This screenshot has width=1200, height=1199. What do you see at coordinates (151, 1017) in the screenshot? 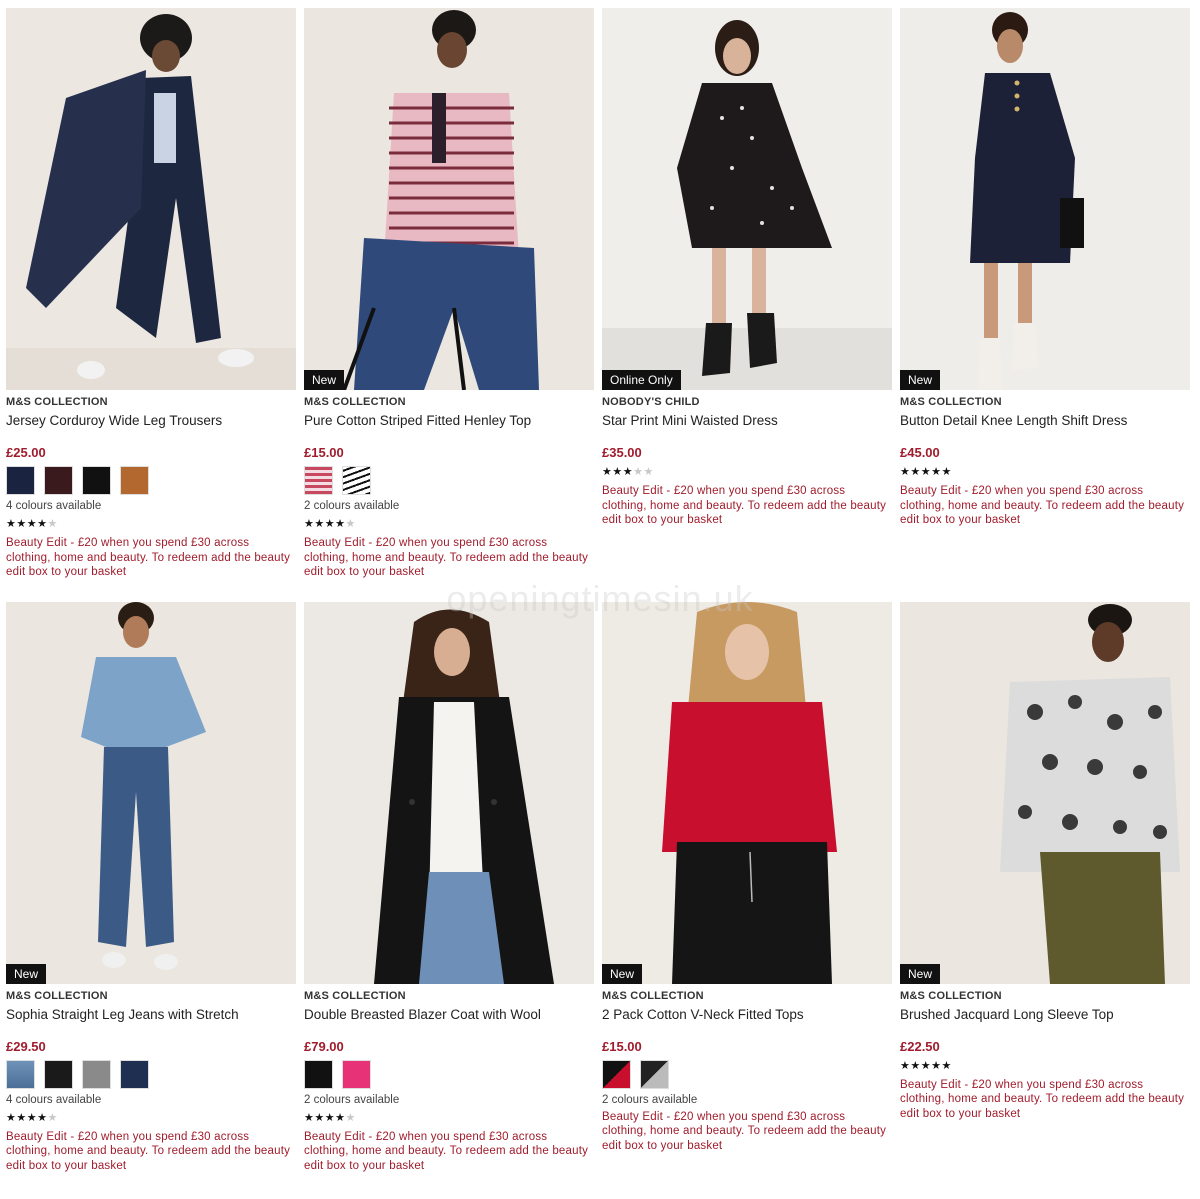
I see `product-title: Sophia Straight Leg Jeans with Stretch` at bounding box center [151, 1017].